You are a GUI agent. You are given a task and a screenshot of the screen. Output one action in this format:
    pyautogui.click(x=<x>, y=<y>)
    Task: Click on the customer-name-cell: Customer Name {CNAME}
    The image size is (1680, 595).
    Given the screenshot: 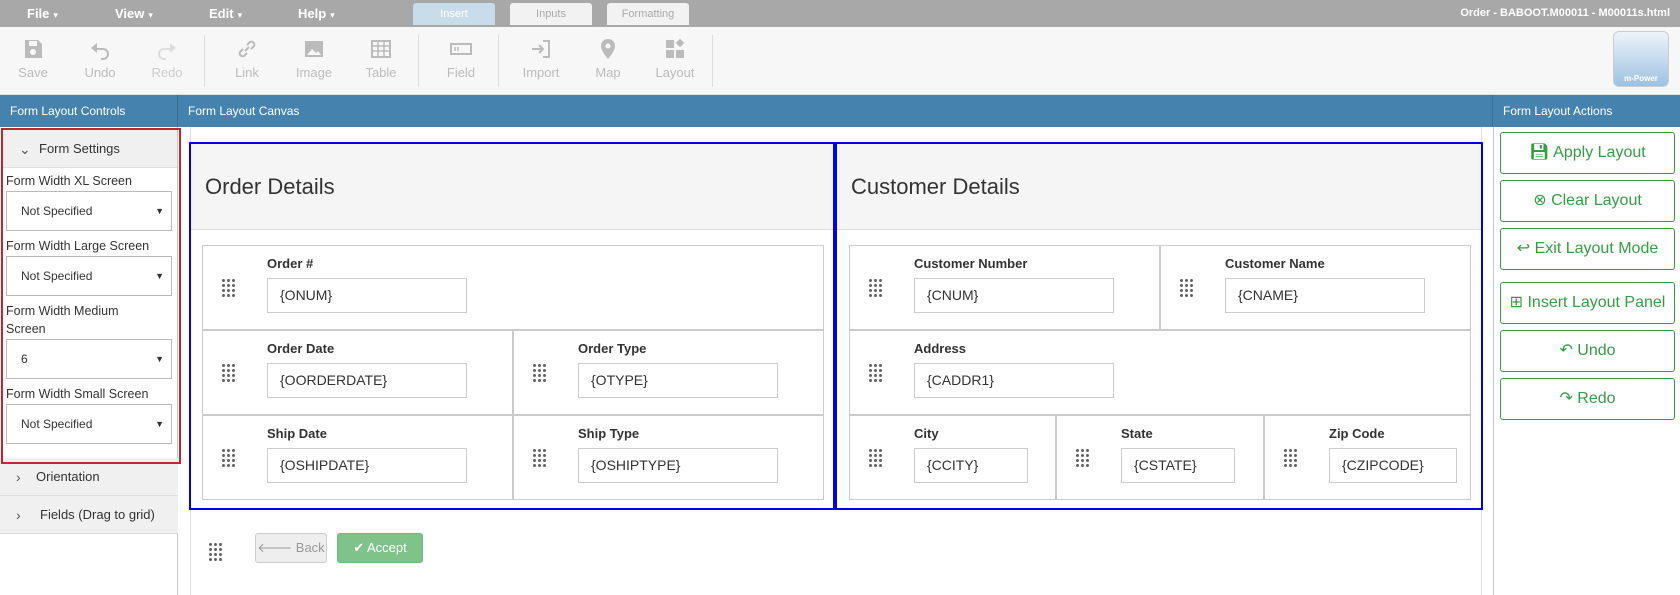 What is the action you would take?
    pyautogui.click(x=1315, y=287)
    